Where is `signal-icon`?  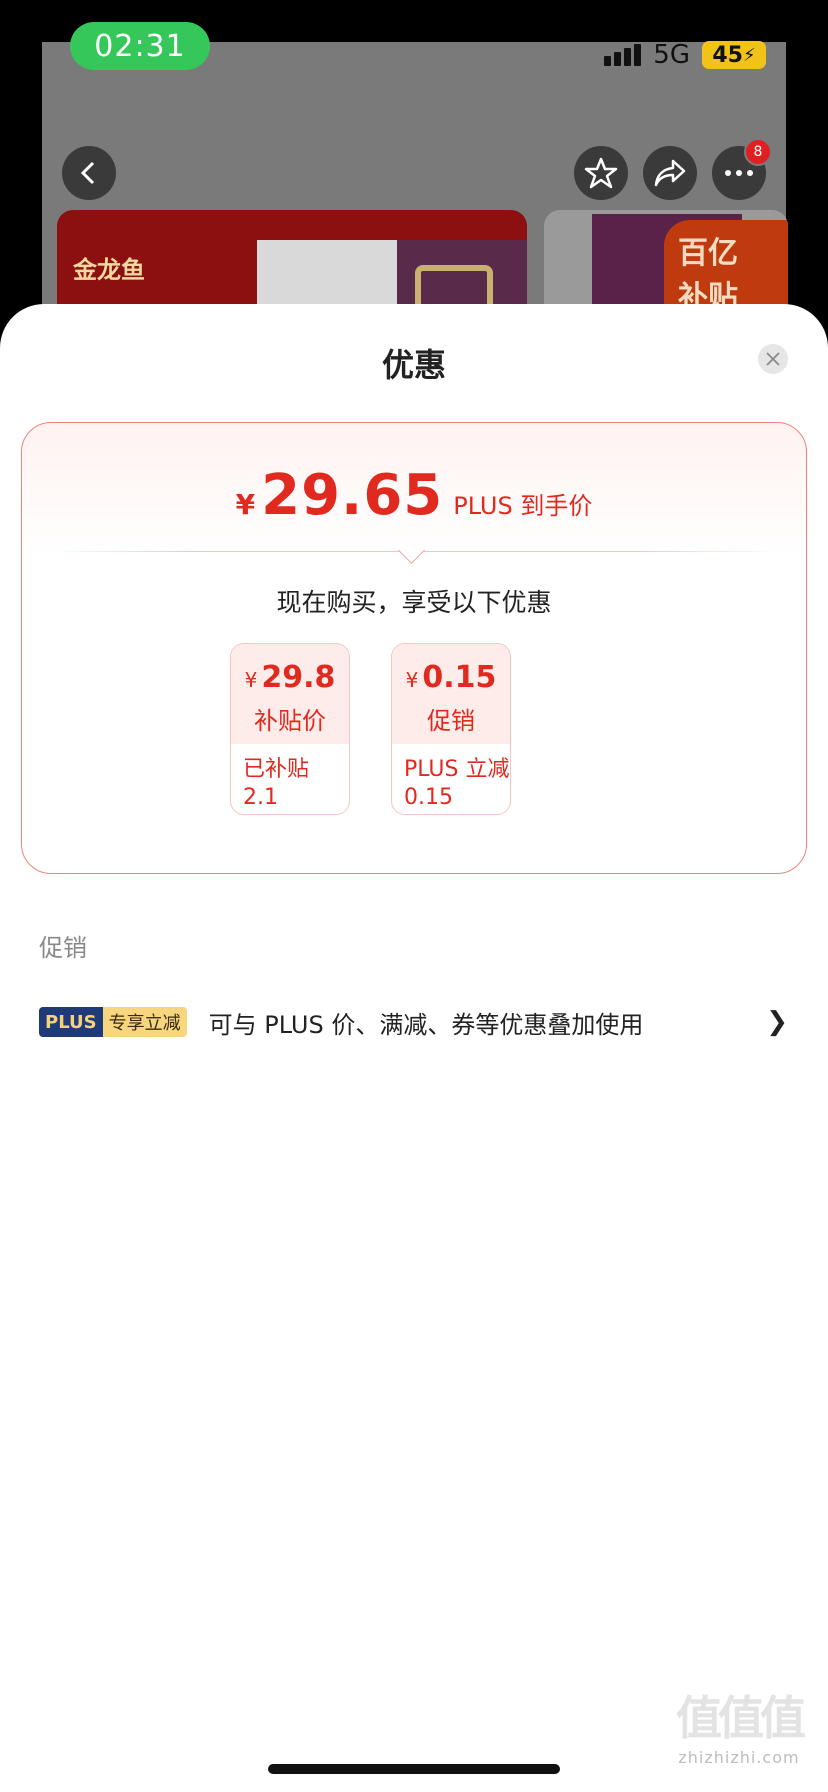
signal-icon is located at coordinates (623, 55).